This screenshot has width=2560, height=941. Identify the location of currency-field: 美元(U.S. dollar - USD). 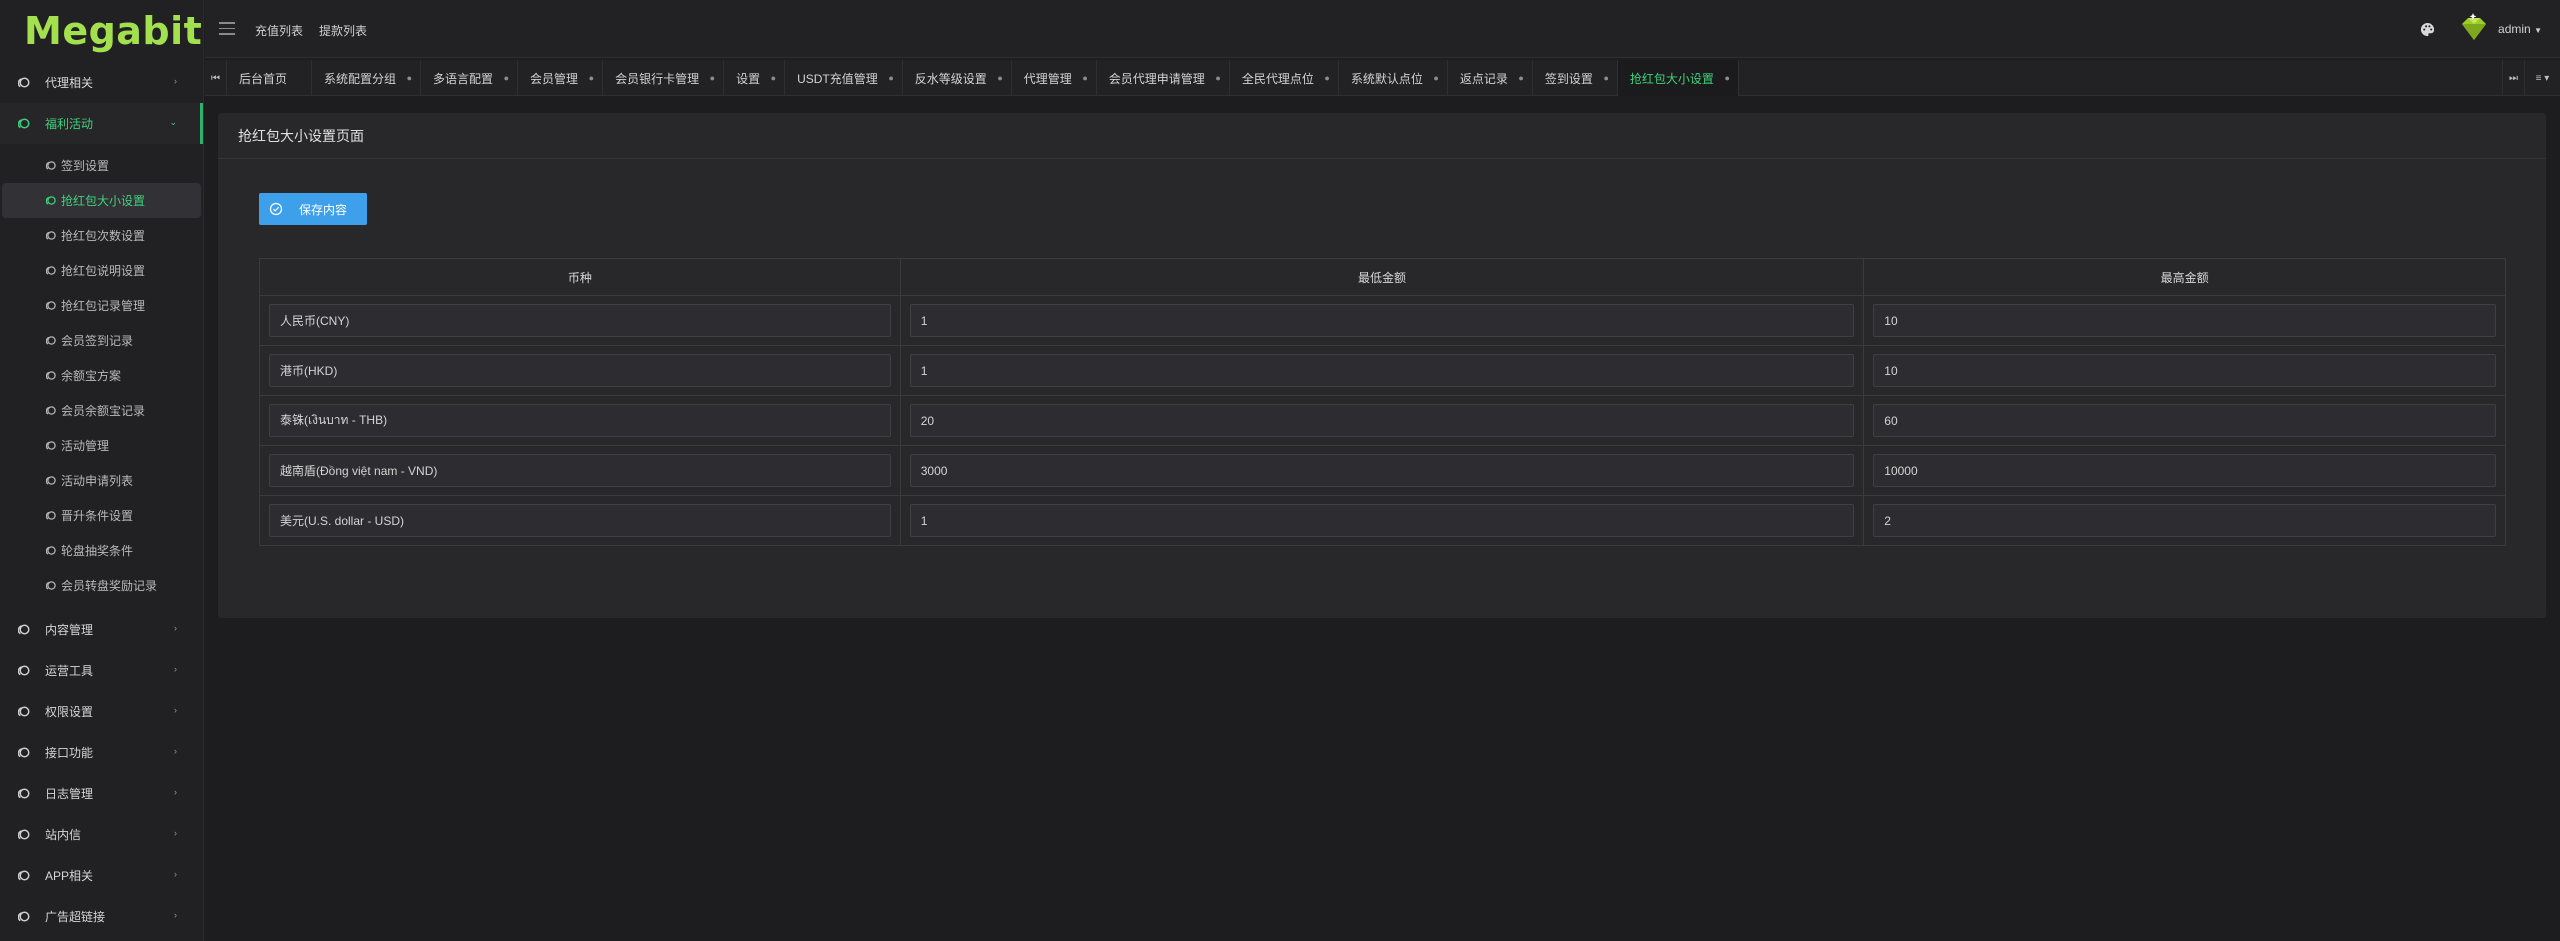
(580, 520).